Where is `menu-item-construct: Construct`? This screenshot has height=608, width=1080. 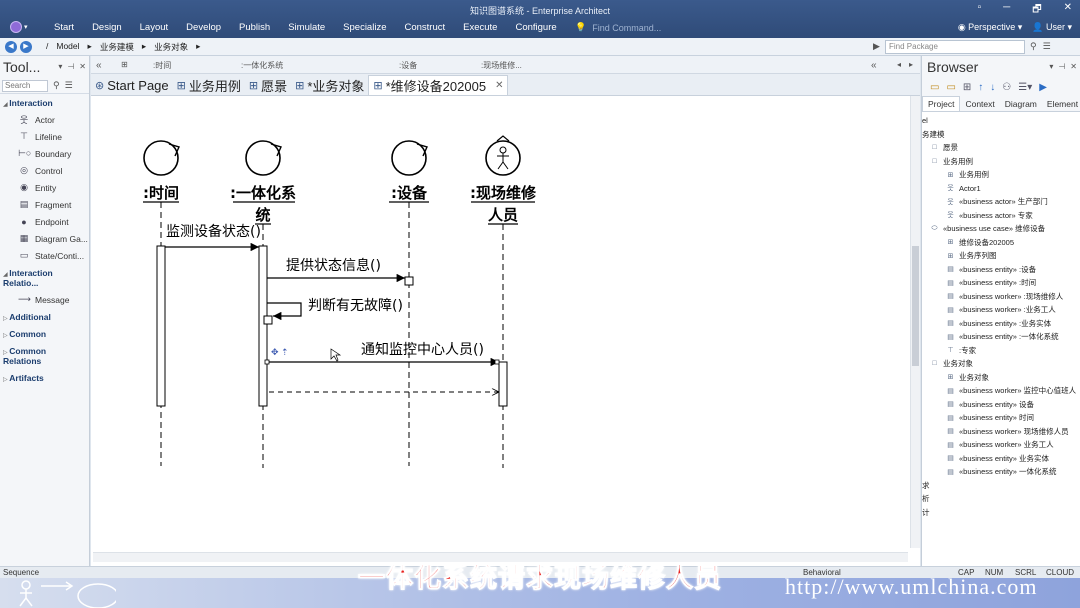 menu-item-construct: Construct is located at coordinates (424, 27).